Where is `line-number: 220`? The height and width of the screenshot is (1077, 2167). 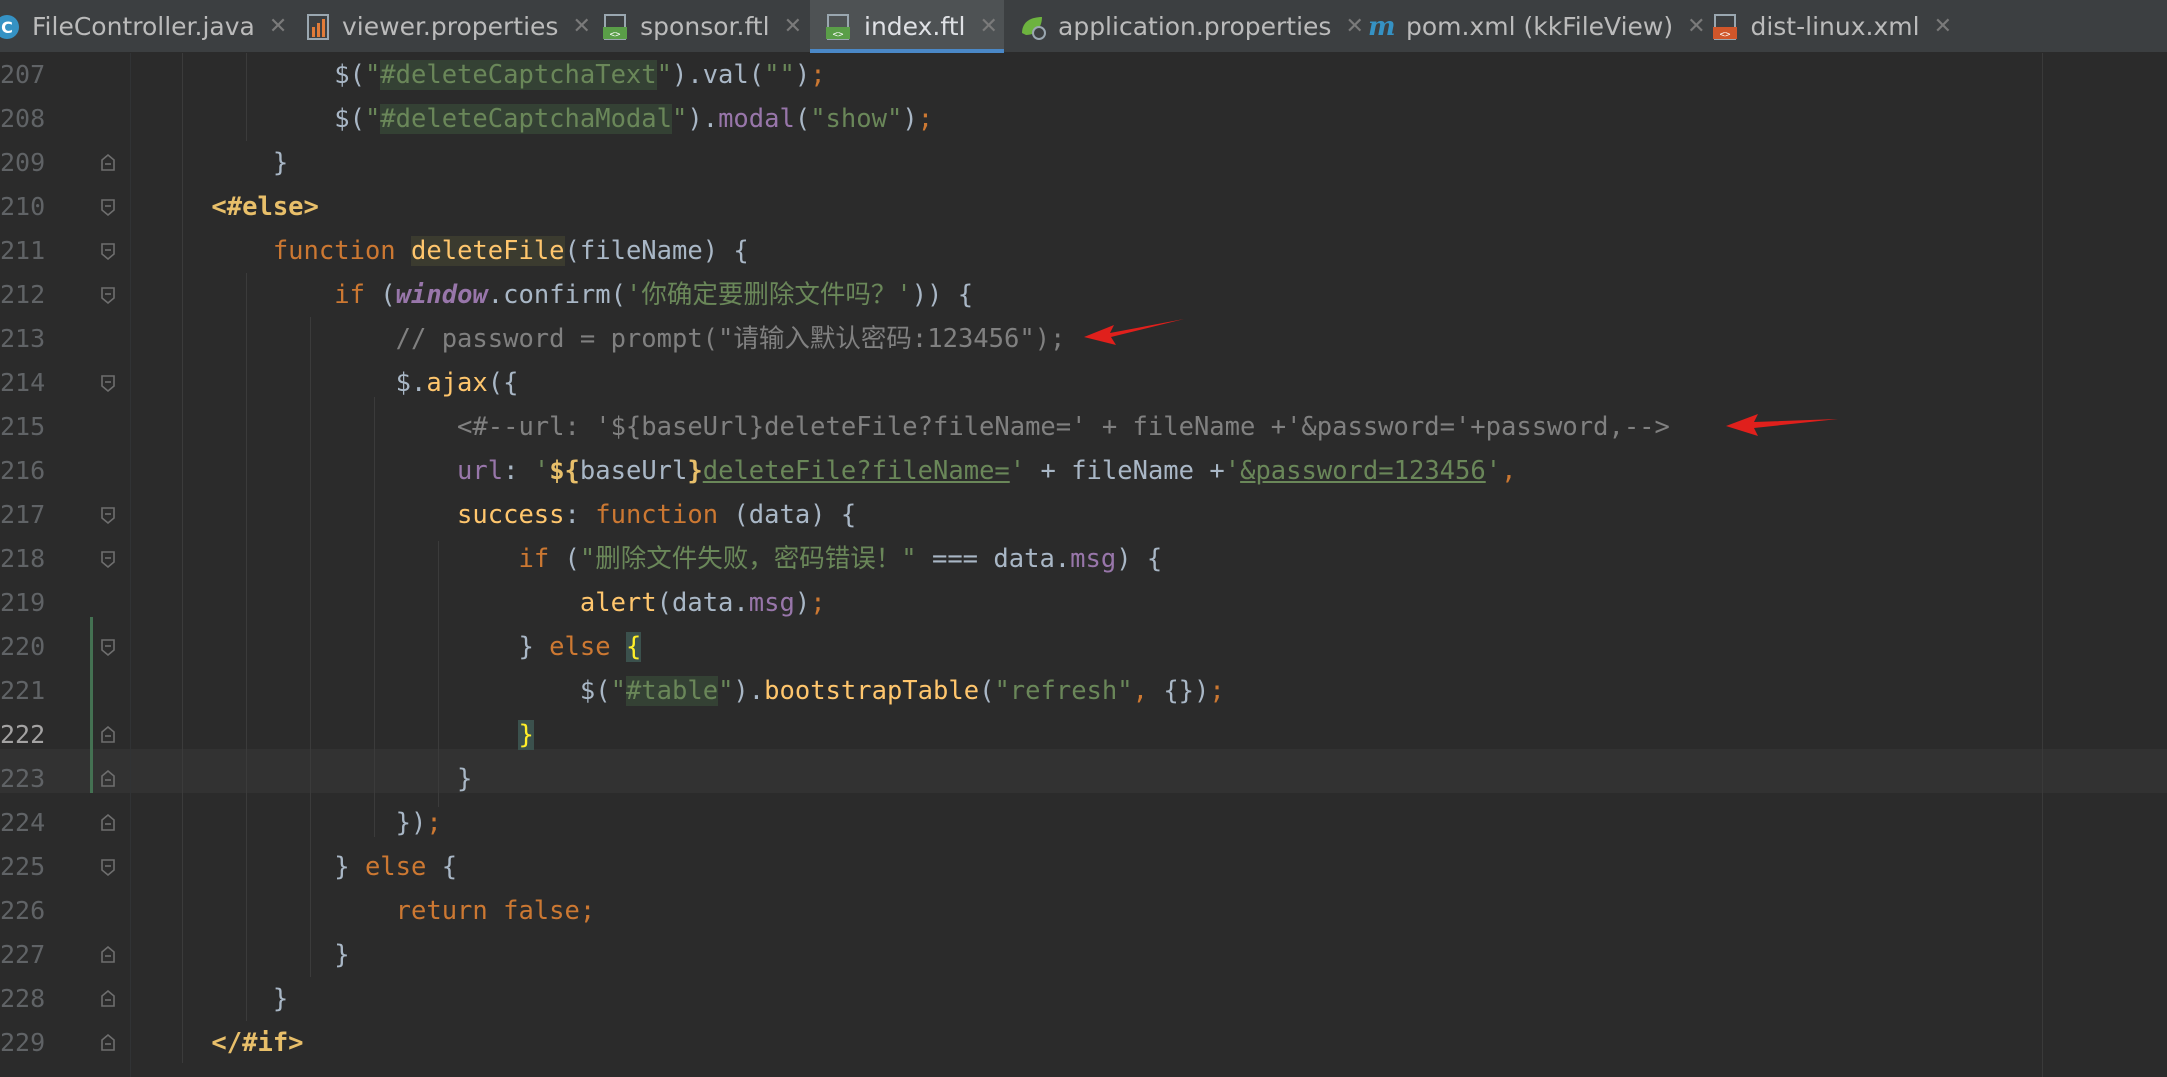 line-number: 220 is located at coordinates (23, 646).